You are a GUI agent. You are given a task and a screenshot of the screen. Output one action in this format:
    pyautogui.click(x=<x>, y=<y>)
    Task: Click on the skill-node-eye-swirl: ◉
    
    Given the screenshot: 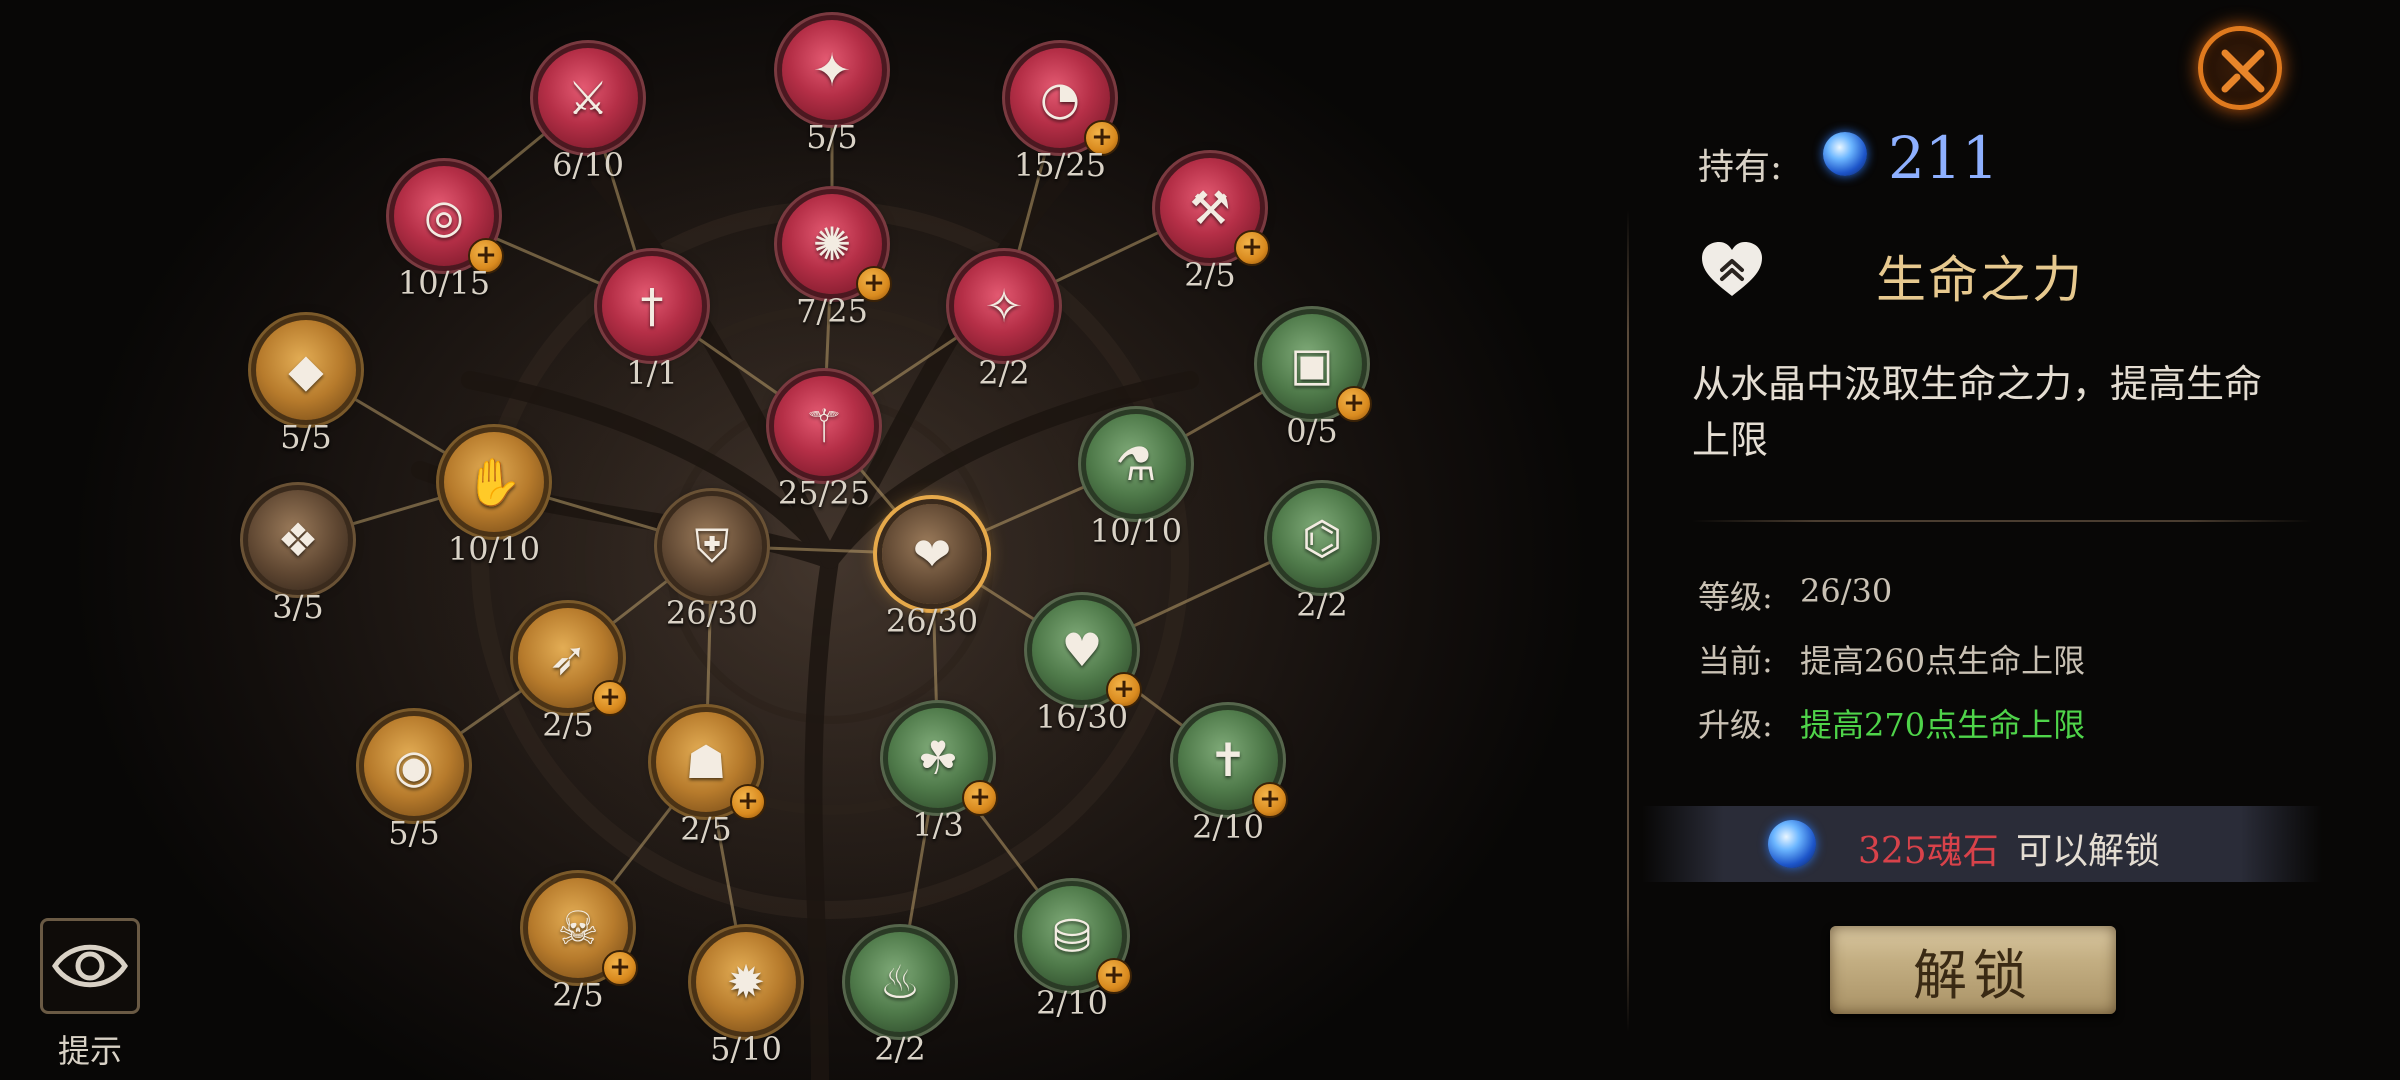 What is the action you would take?
    pyautogui.click(x=414, y=766)
    